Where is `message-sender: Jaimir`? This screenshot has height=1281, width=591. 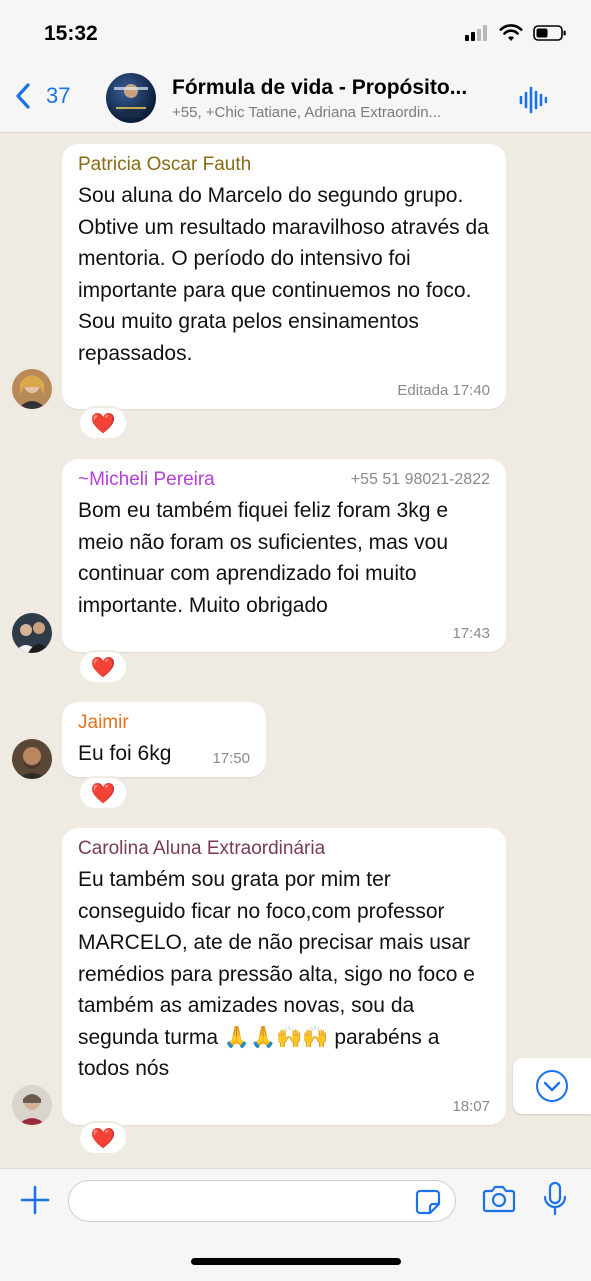 message-sender: Jaimir is located at coordinates (164, 723).